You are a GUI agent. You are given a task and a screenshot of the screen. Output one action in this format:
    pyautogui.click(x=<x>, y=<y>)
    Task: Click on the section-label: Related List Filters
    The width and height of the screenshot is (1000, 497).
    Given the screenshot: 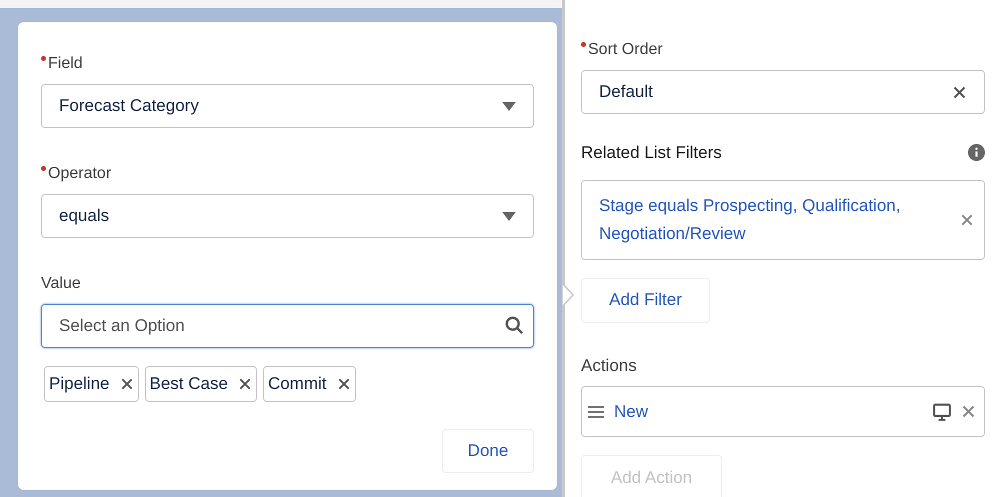 What is the action you would take?
    pyautogui.click(x=651, y=153)
    